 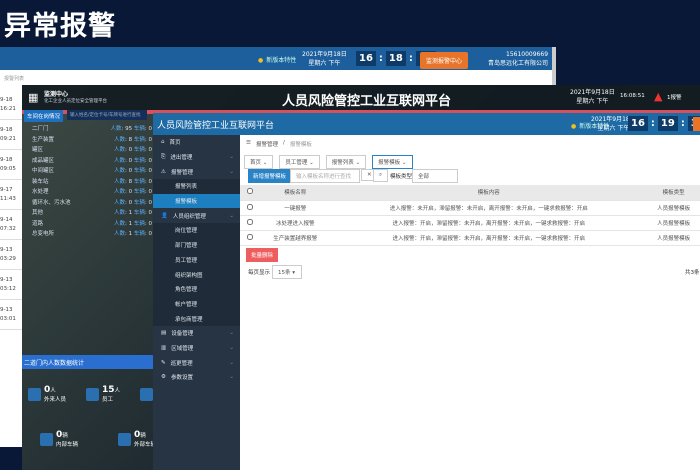 I want to click on version-link: 新版本特性, so click(x=277, y=59).